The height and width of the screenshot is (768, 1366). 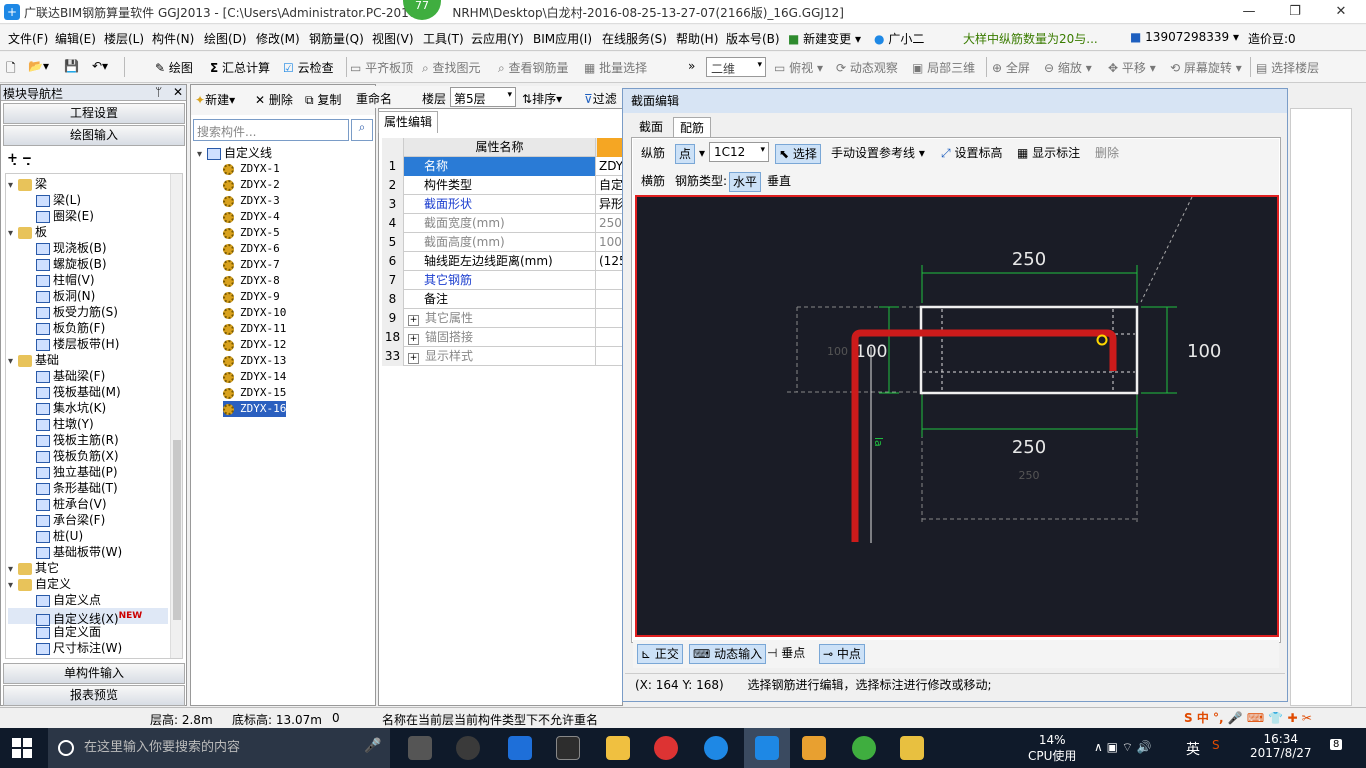 I want to click on new-component-button: ✦新建▾, so click(x=215, y=99).